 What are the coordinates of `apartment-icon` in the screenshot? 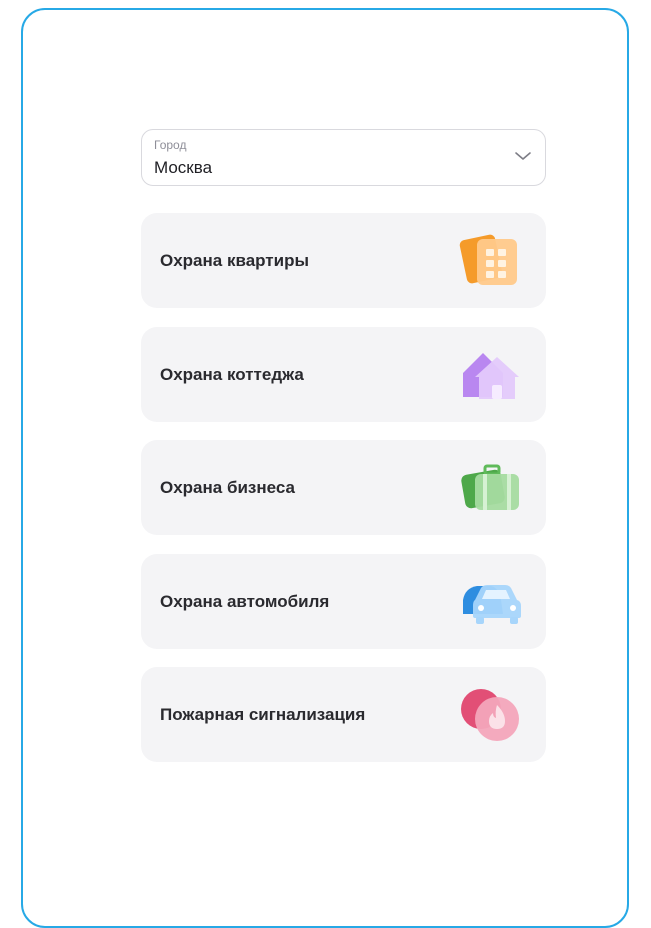 It's located at (488, 259).